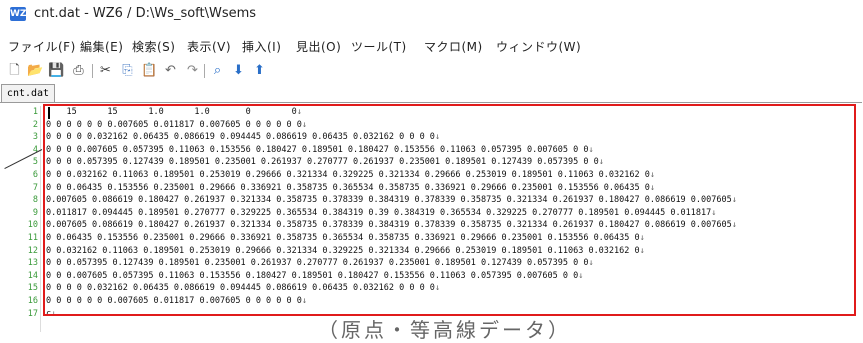 The width and height of the screenshot is (863, 343). I want to click on menu-tools: ツール(T), so click(379, 46).